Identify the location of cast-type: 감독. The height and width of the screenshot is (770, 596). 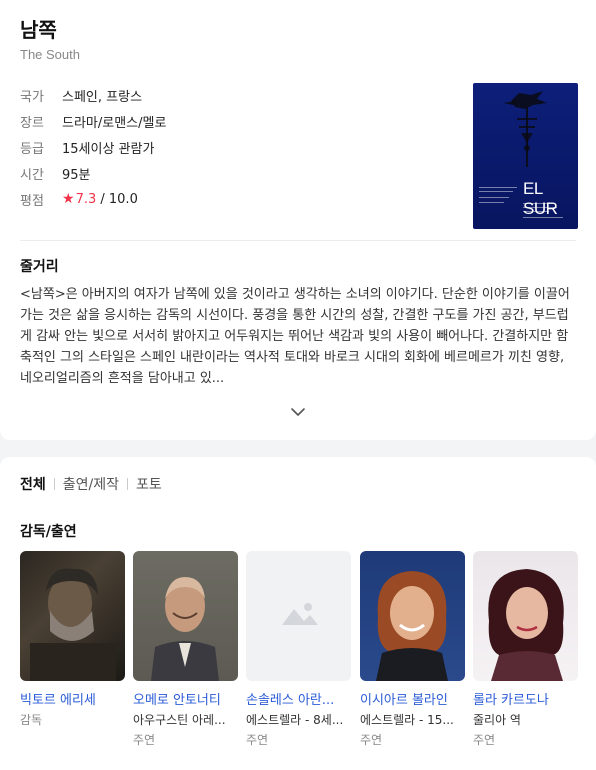
(31, 720).